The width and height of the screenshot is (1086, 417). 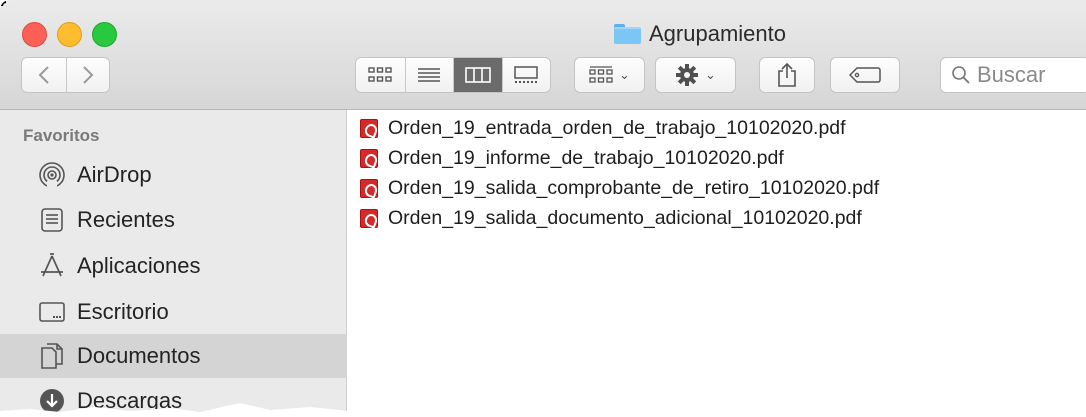 I want to click on columns-icon, so click(x=477, y=75).